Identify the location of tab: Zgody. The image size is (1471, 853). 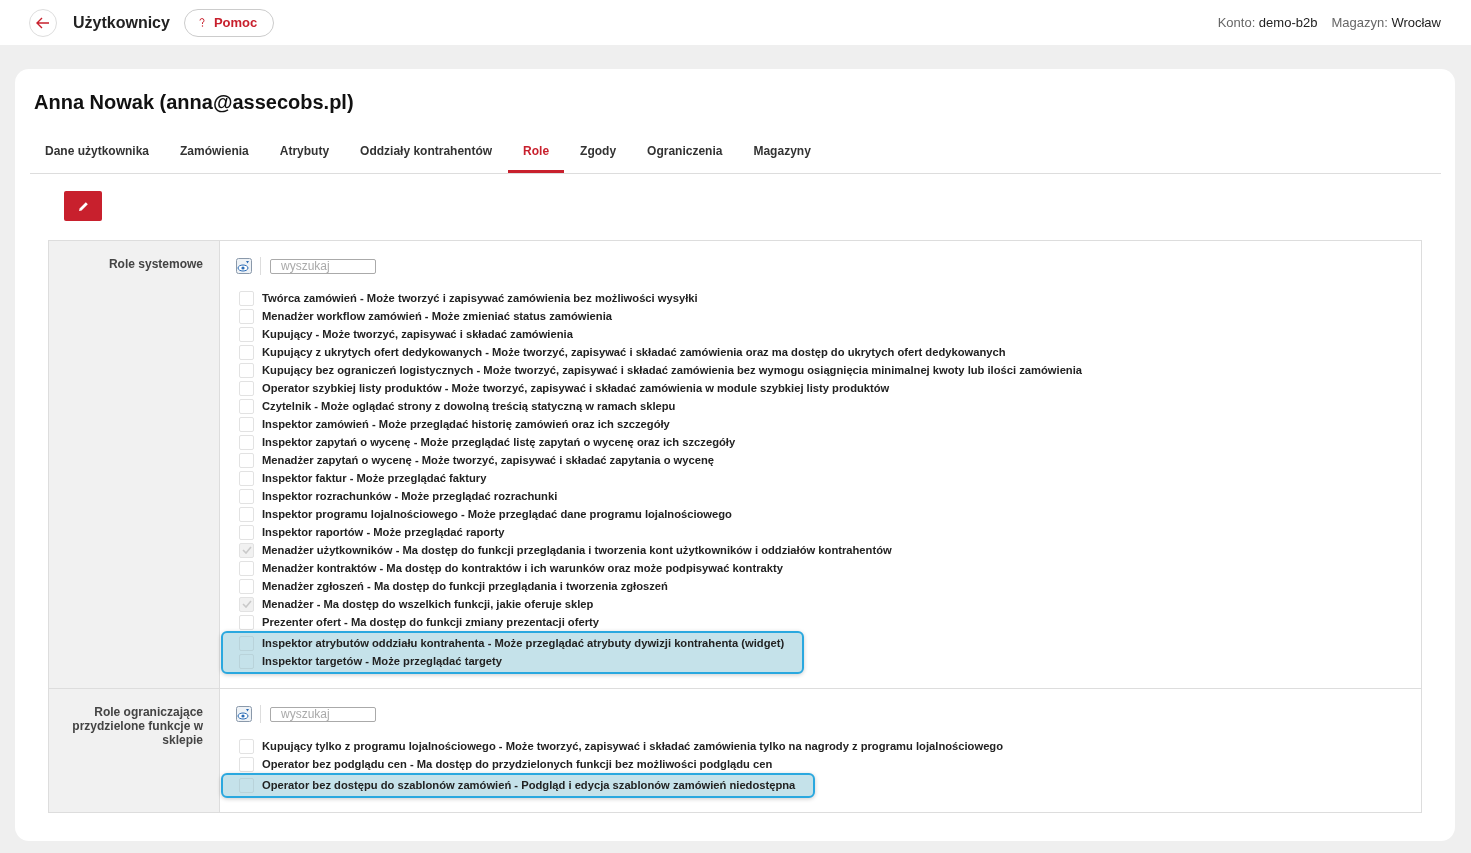
(598, 152).